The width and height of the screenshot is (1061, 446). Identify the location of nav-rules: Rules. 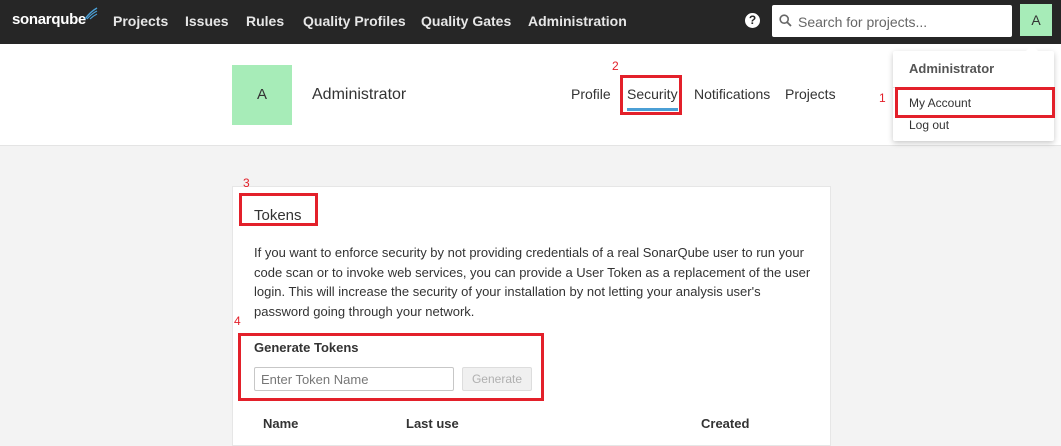
(265, 21).